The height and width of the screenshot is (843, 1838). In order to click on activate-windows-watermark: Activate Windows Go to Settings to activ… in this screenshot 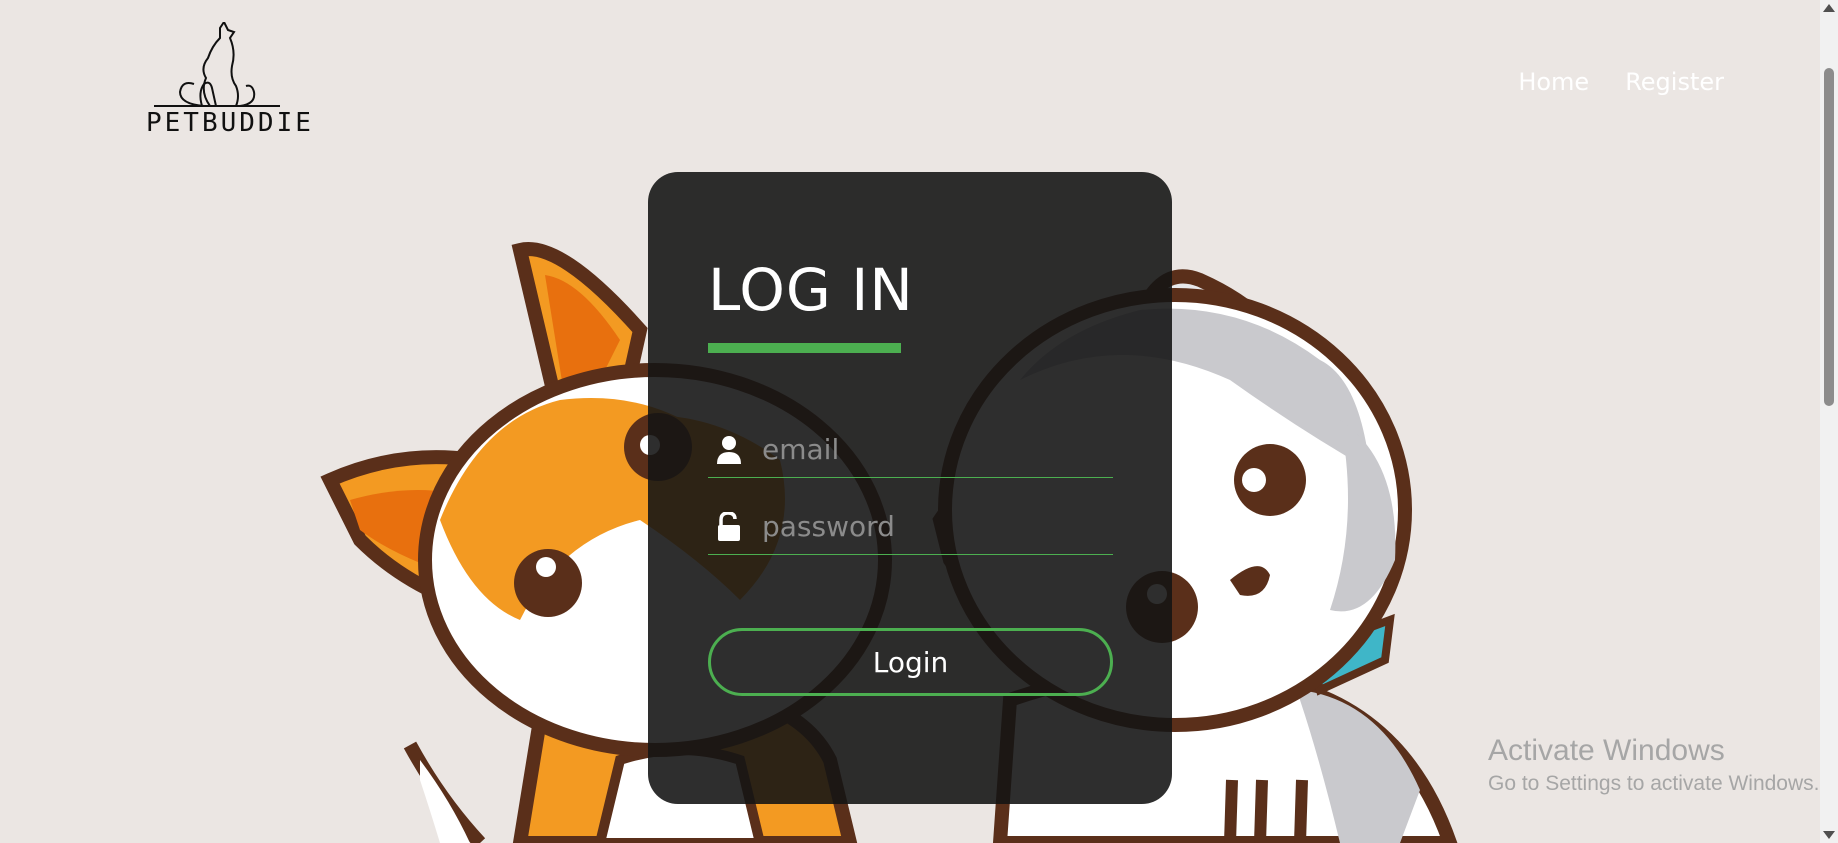, I will do `click(1654, 765)`.